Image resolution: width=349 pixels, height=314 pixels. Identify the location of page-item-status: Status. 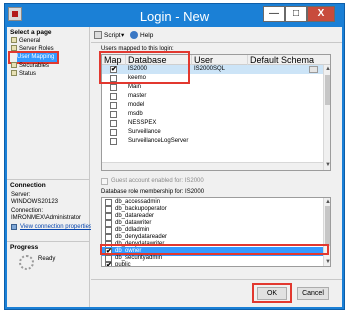
(23, 74).